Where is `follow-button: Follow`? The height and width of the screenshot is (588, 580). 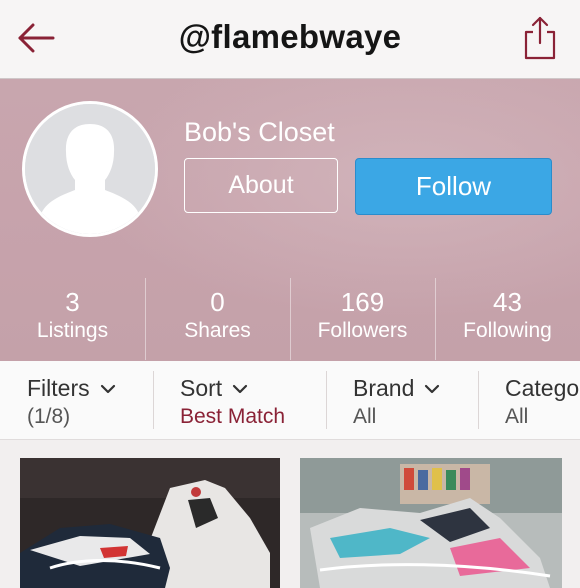
follow-button: Follow is located at coordinates (453, 186).